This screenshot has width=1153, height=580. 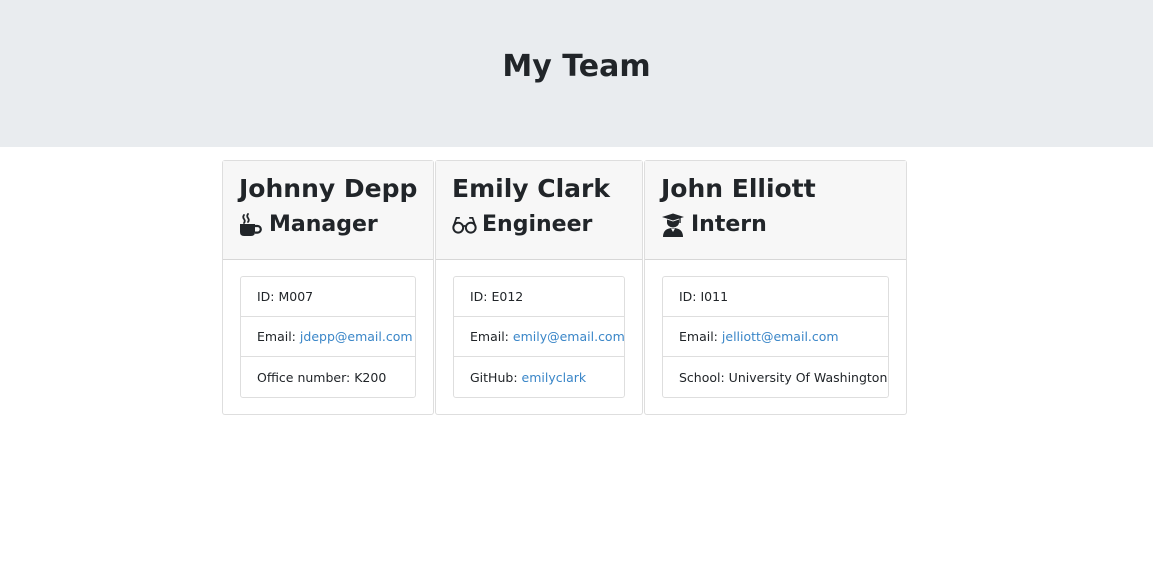 I want to click on card-header: John Elliott Intern, so click(x=775, y=210).